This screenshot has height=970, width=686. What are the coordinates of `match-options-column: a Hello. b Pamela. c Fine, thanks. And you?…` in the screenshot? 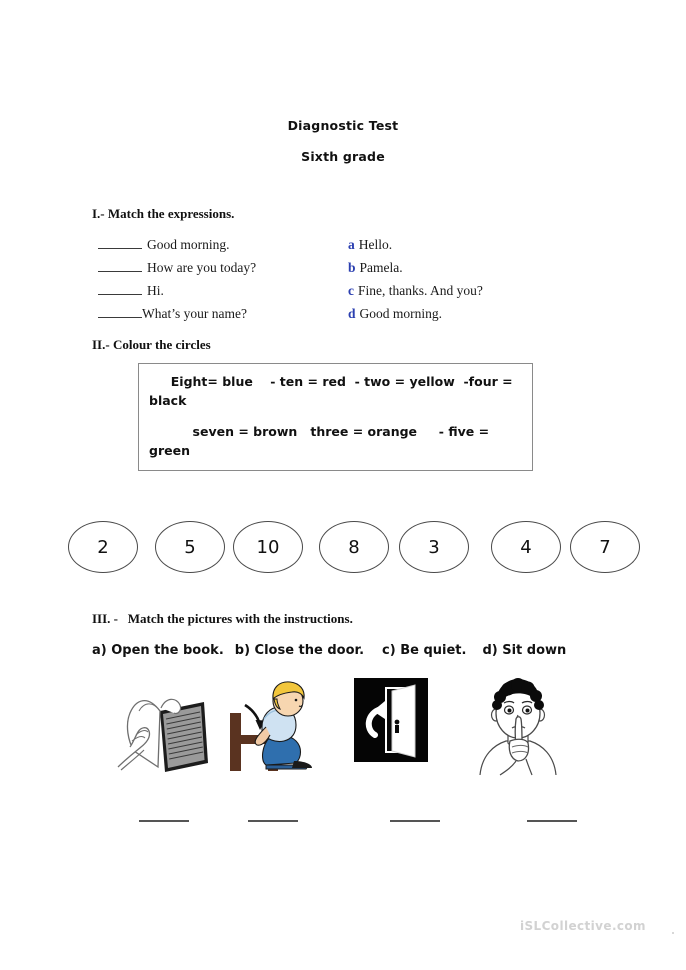 It's located at (478, 279).